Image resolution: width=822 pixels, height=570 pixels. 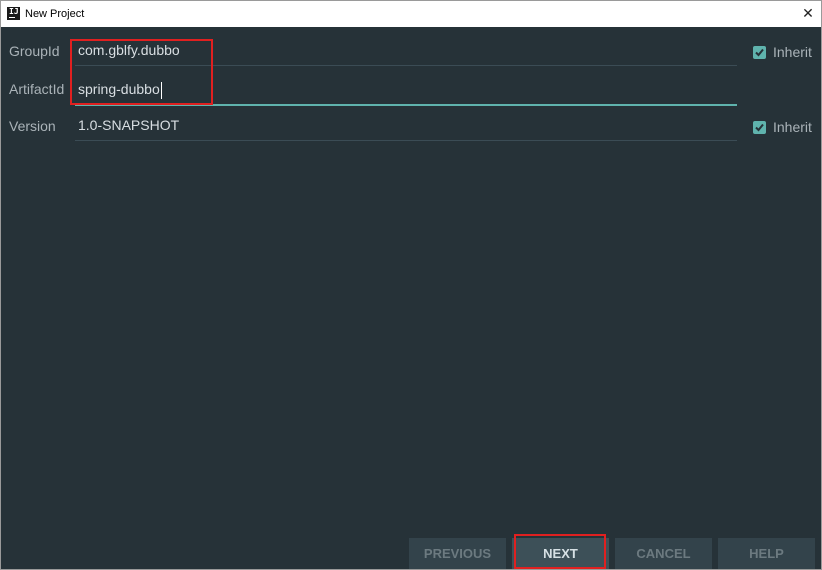 I want to click on intellij-app-icon: IJ, so click(x=13, y=13).